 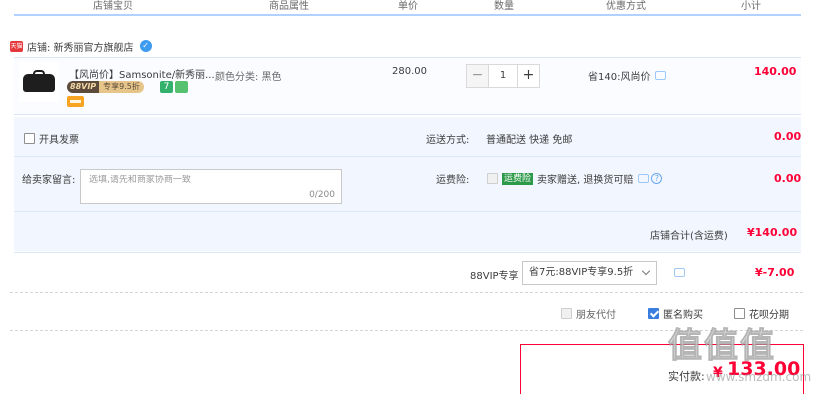 I want to click on invoice-checkbox, so click(x=29, y=138).